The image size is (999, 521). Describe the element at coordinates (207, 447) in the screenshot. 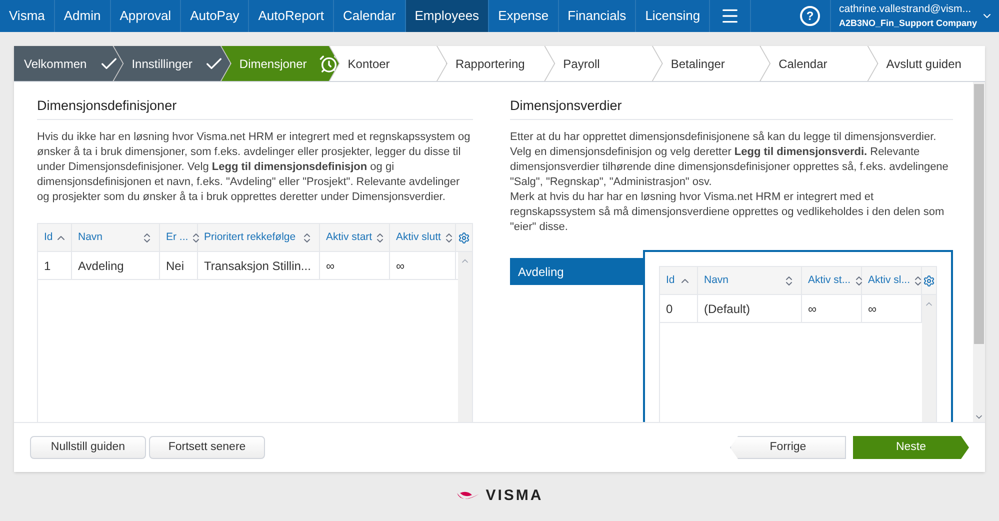

I see `secondary-button: Fortsett senere` at that location.